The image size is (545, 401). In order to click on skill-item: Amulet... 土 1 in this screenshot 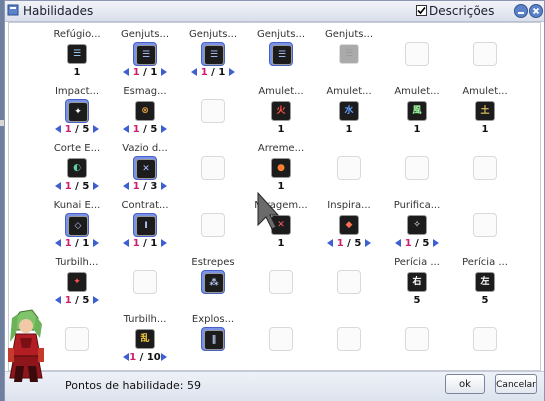, I will do `click(485, 116)`.